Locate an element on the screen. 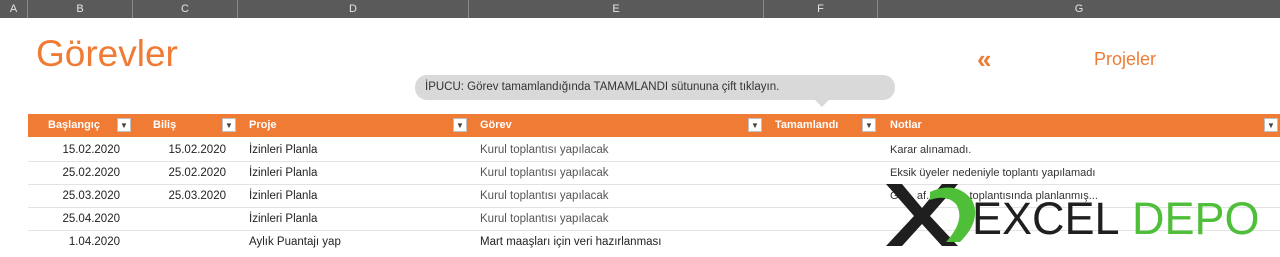 The height and width of the screenshot is (257, 1280). cell-project: Aylık Puantajı yap is located at coordinates (295, 242).